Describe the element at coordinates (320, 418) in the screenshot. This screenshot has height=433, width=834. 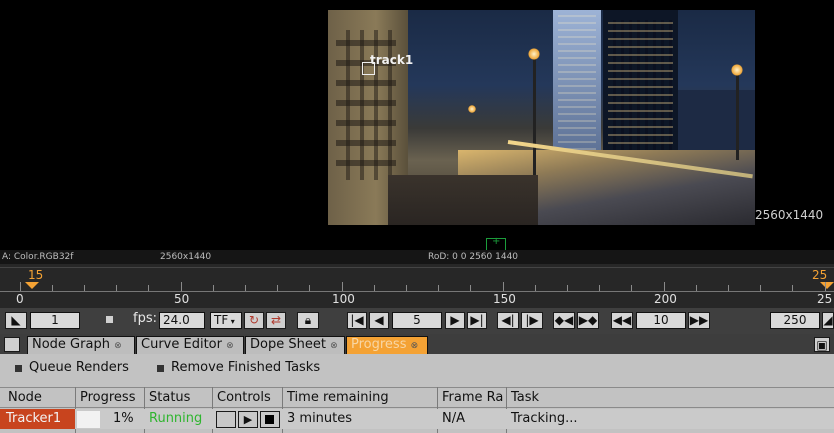
I see `time-remaining-cell: 3 minutes` at that location.